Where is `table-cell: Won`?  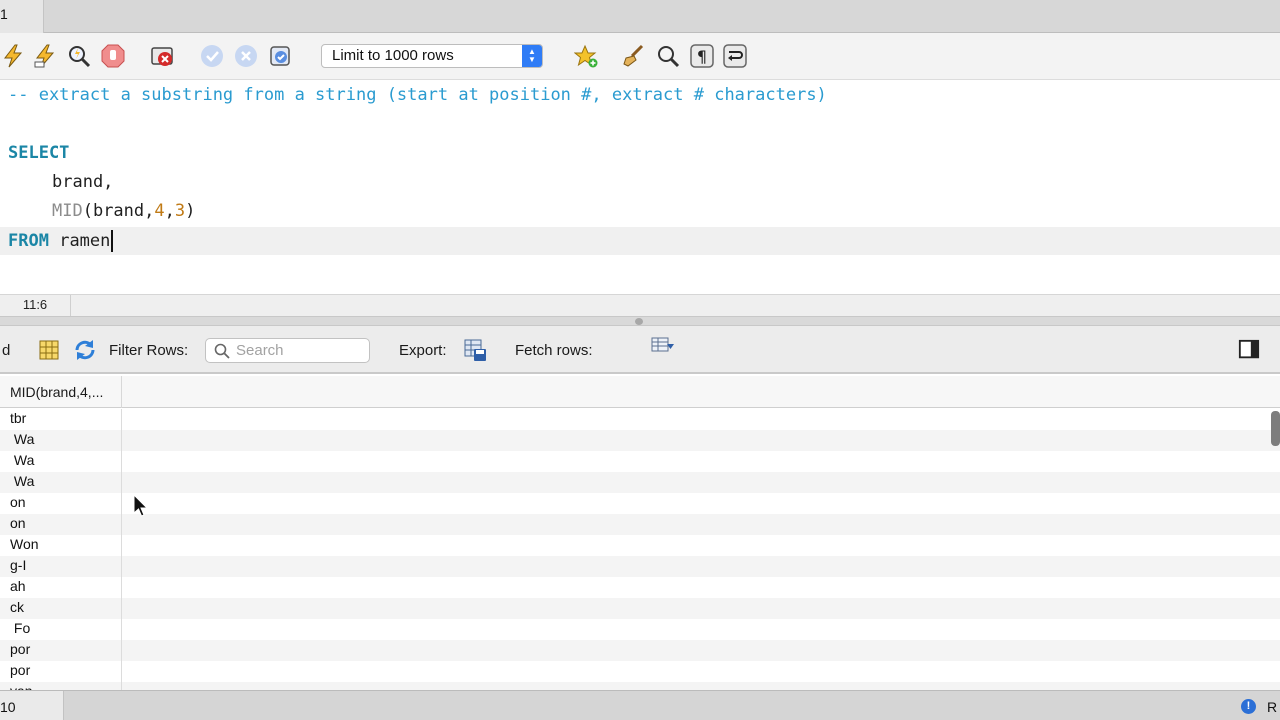
table-cell: Won is located at coordinates (61, 545).